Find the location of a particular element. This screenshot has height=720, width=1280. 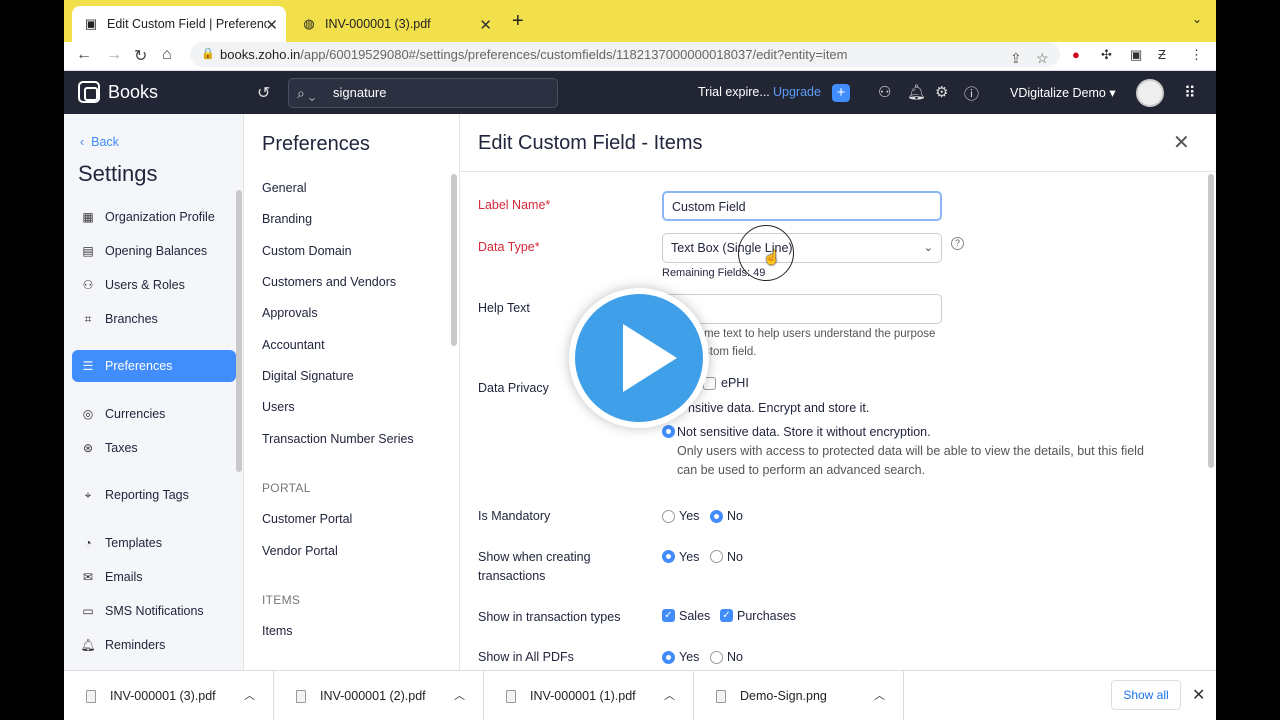

app-name: Books is located at coordinates (133, 91).